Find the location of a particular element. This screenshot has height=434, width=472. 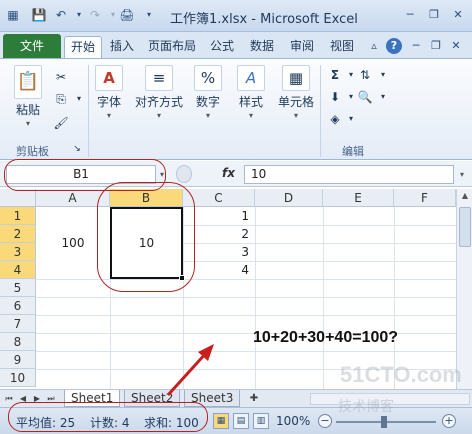

watermark-subtitle: 技术博客 is located at coordinates (366, 407).